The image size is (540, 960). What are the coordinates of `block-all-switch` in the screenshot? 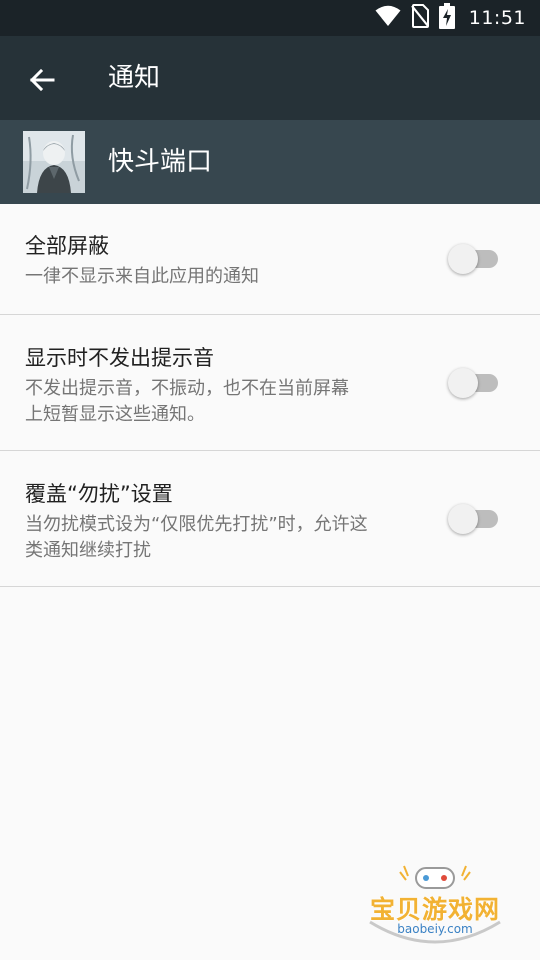 It's located at (475, 259).